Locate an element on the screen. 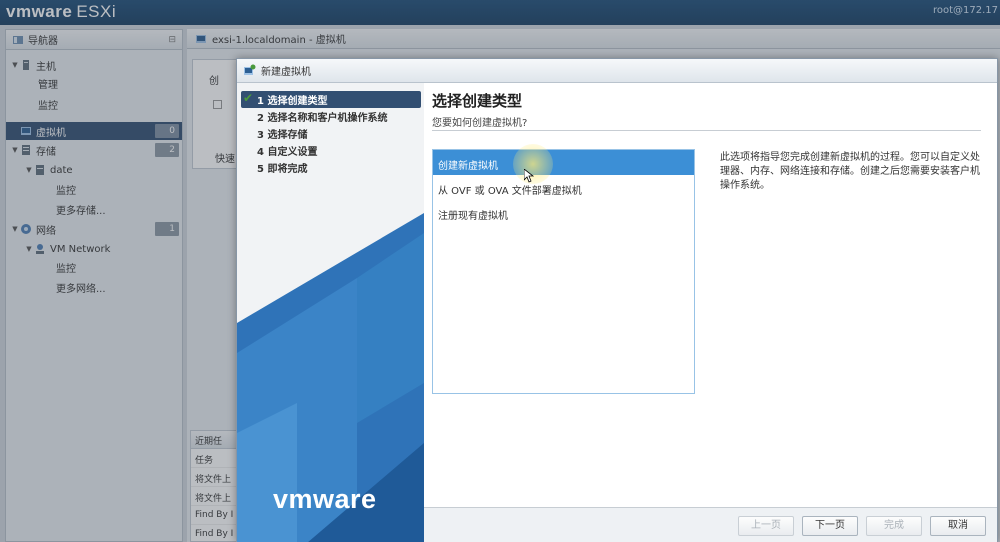  step-ready-to-complete: 5 即将完成 is located at coordinates (331, 167).